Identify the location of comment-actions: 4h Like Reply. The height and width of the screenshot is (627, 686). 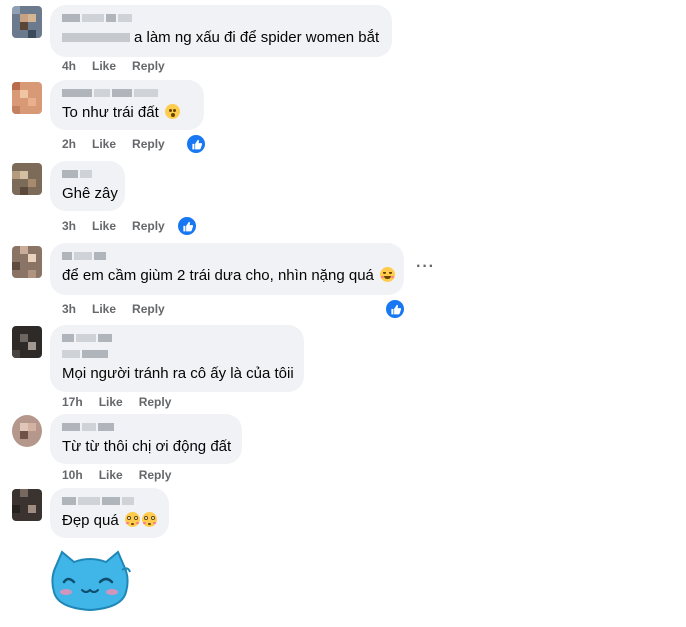
(113, 66).